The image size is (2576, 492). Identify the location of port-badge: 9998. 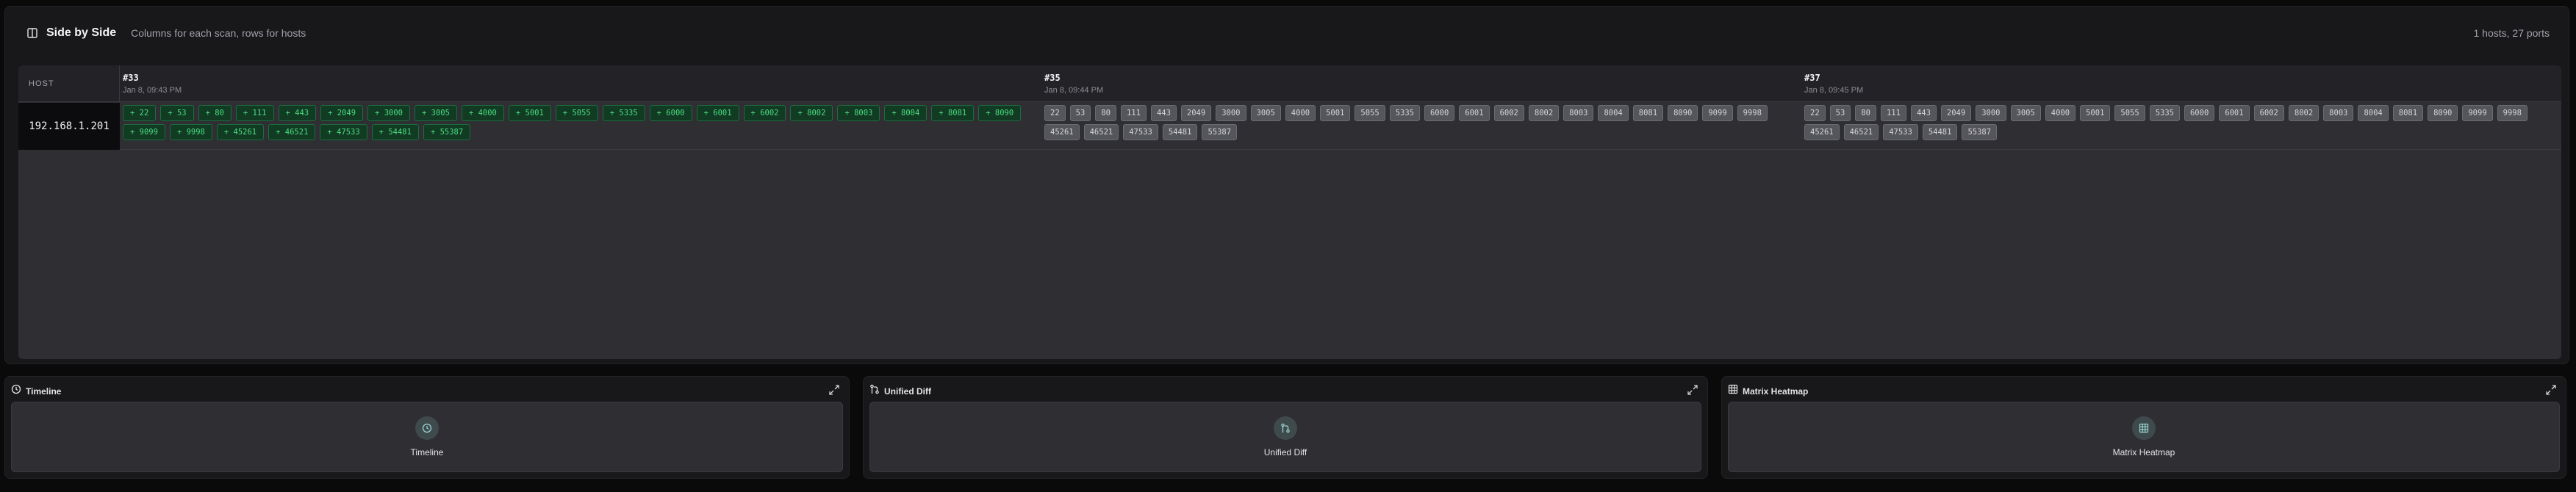
(1752, 113).